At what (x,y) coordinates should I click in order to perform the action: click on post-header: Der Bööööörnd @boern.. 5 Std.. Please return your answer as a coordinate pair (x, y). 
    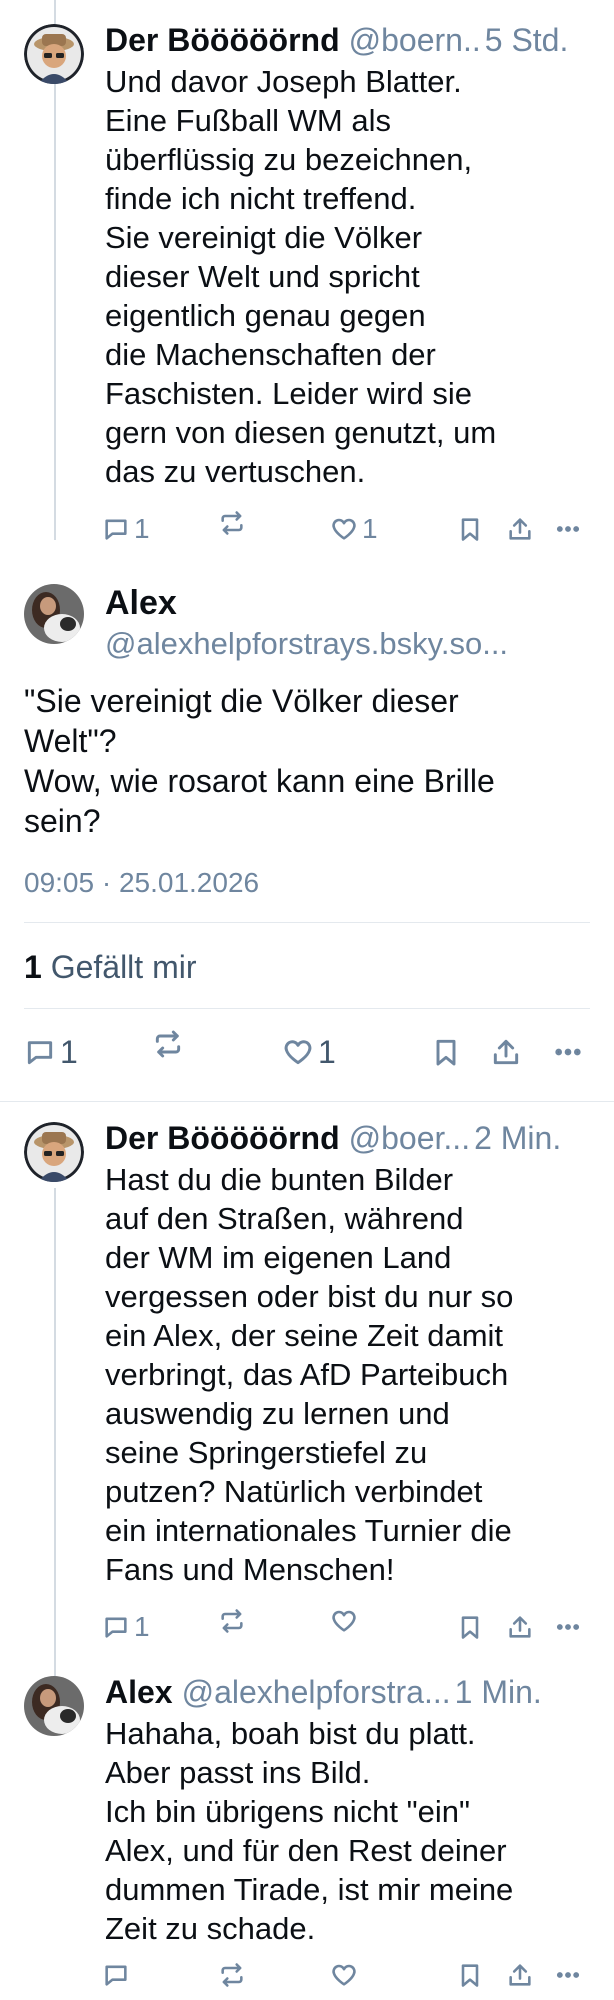
    Looking at the image, I should click on (347, 40).